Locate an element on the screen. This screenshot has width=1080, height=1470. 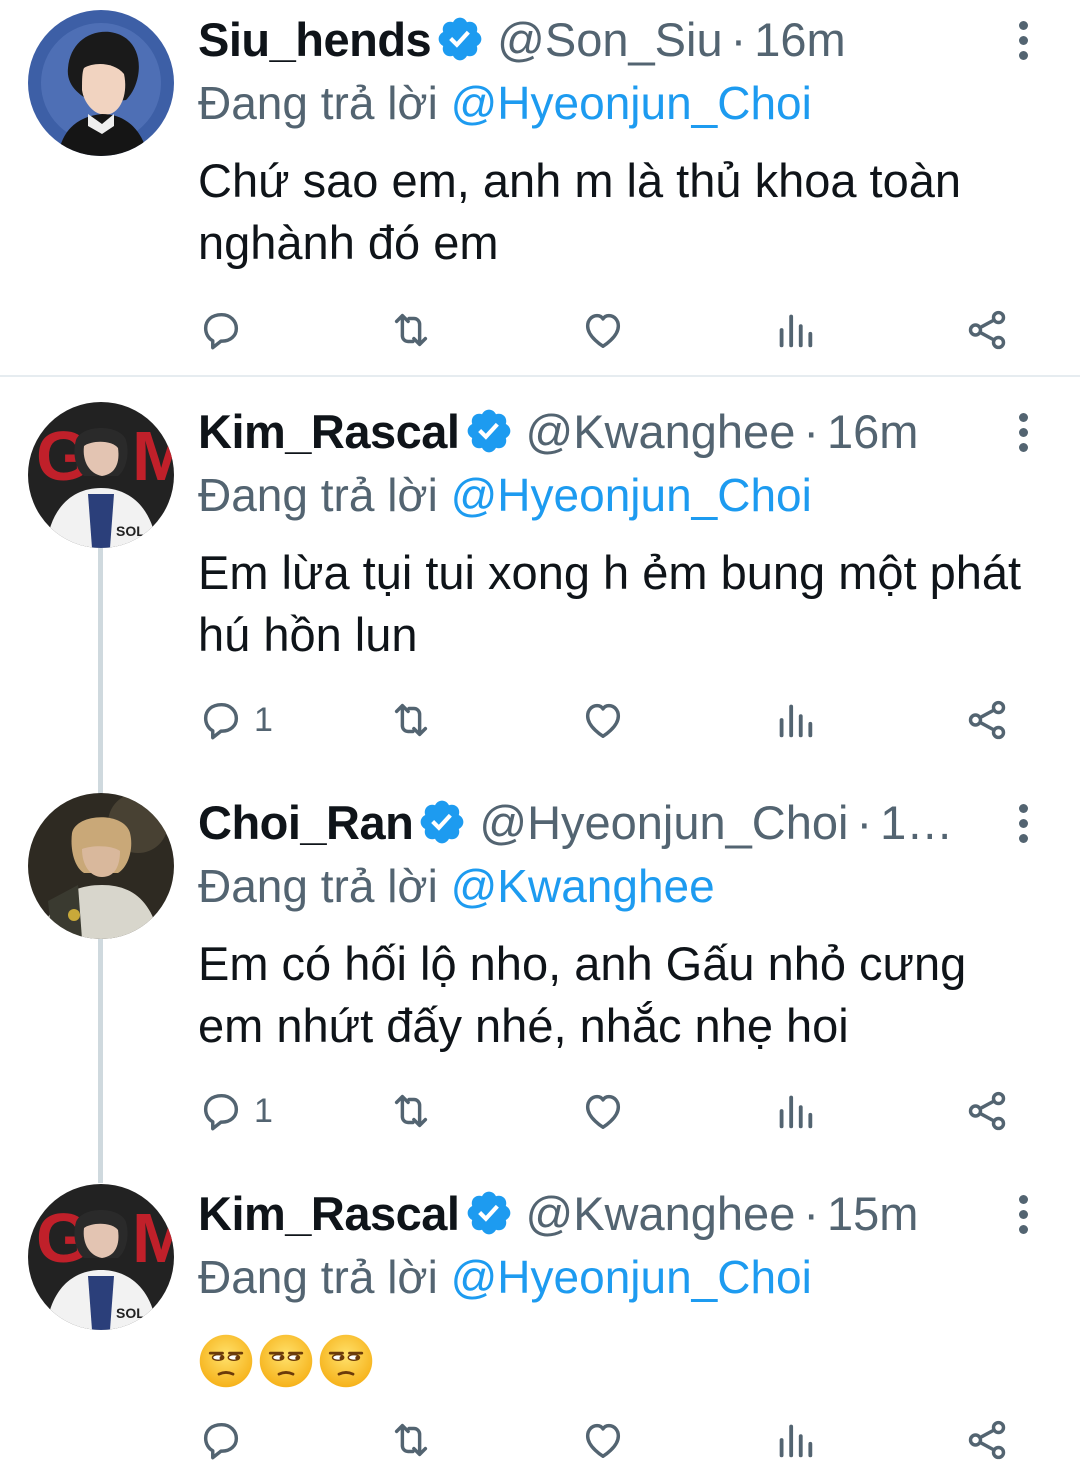
tweet-divider is located at coordinates (540, 376).